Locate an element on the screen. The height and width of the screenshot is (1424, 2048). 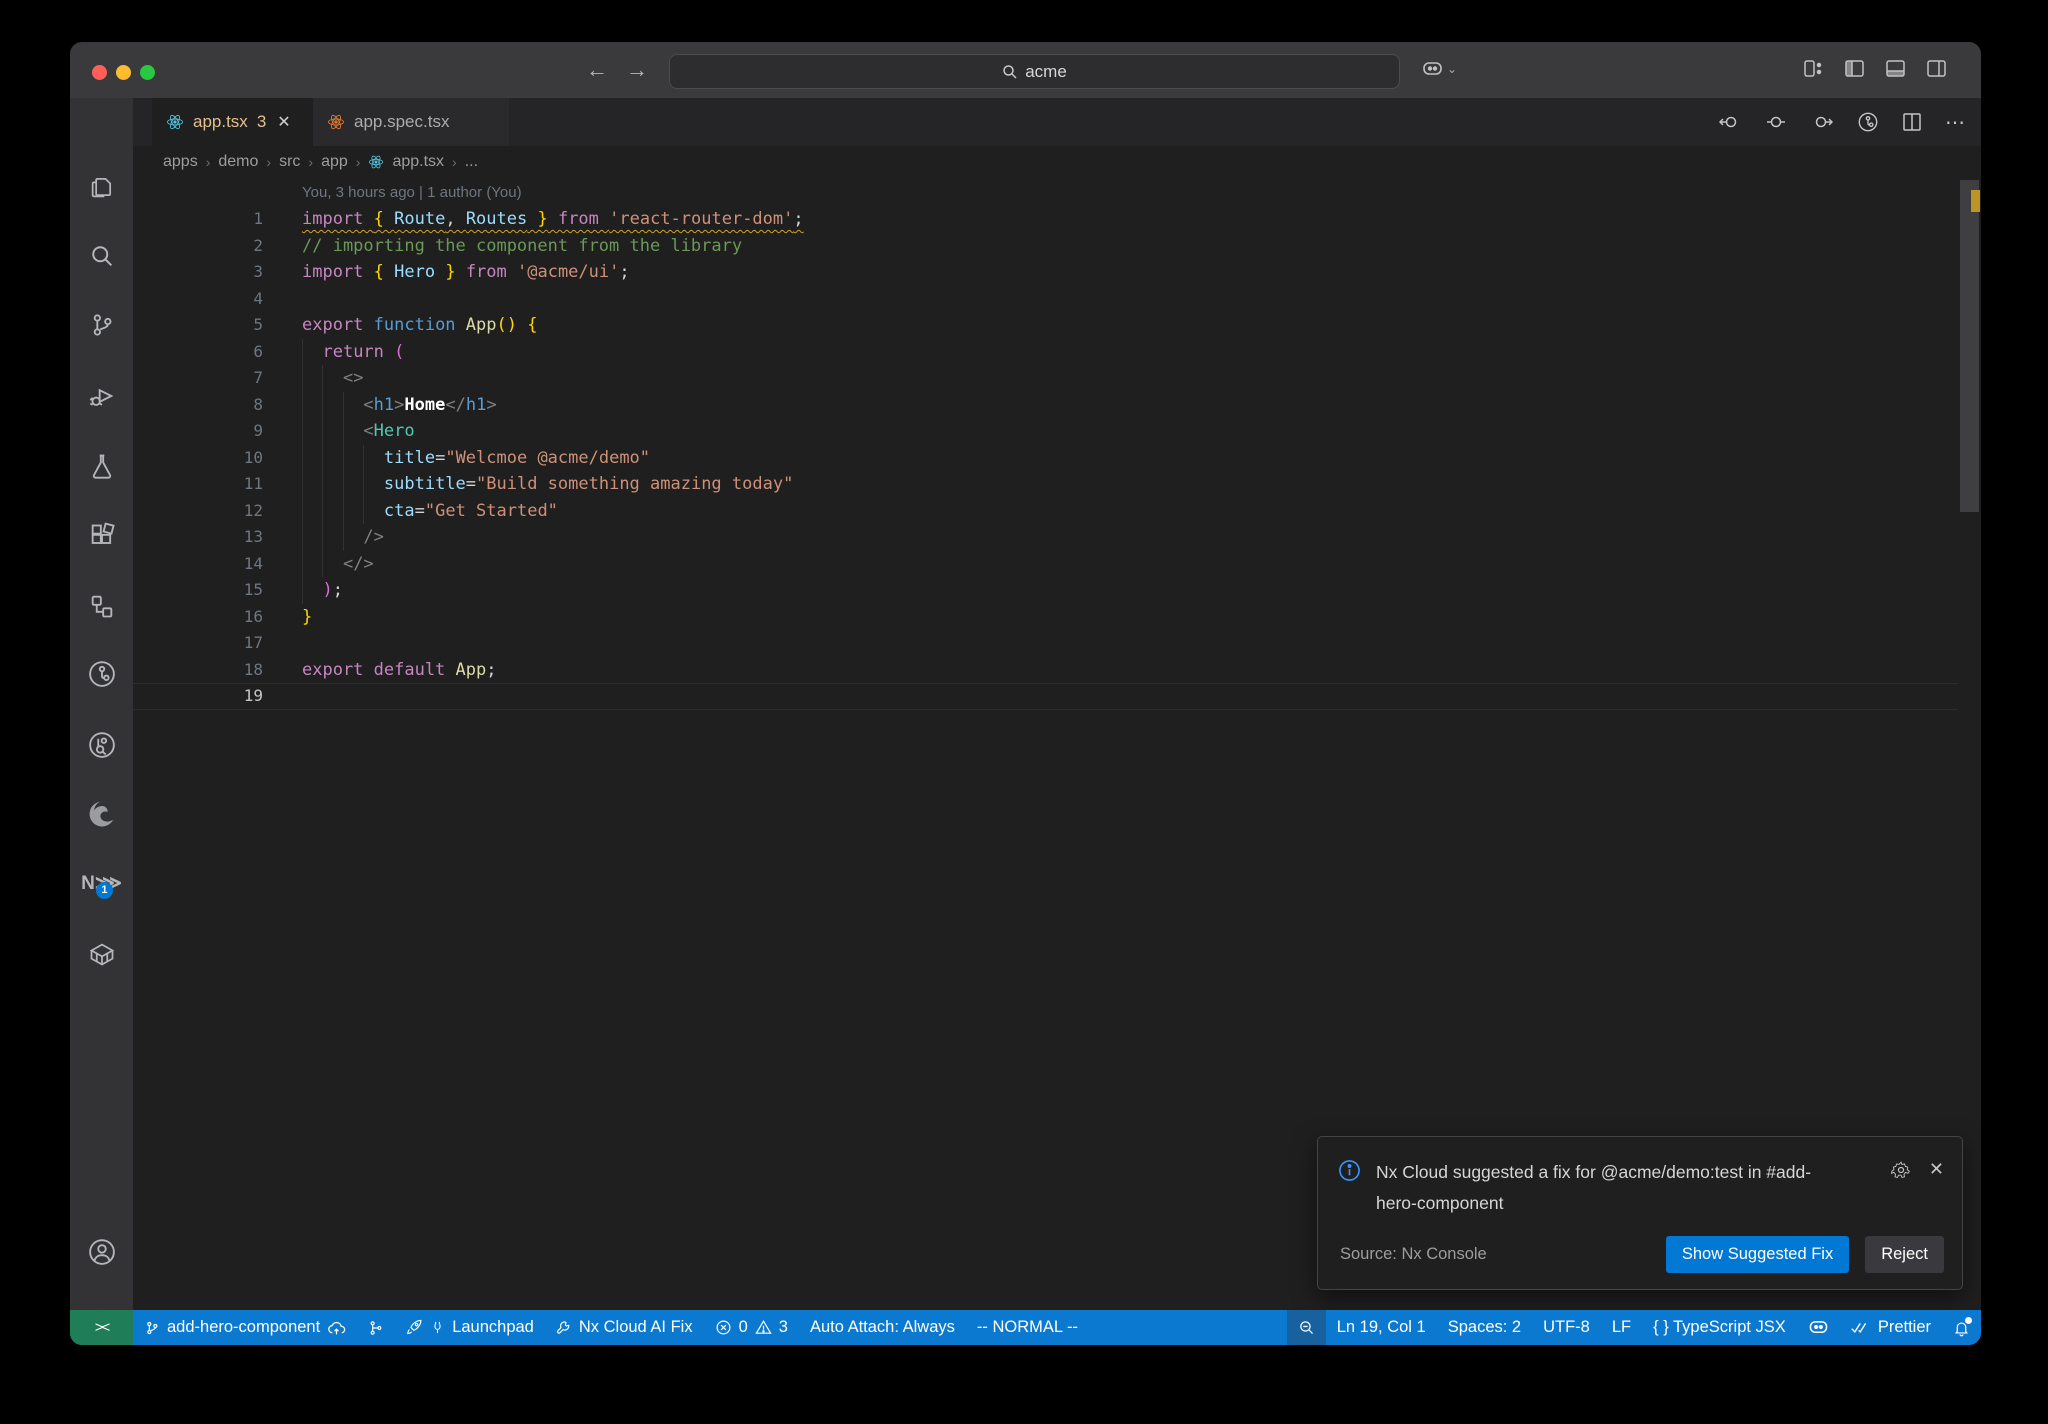
split-editor-icon is located at coordinates (1912, 122).